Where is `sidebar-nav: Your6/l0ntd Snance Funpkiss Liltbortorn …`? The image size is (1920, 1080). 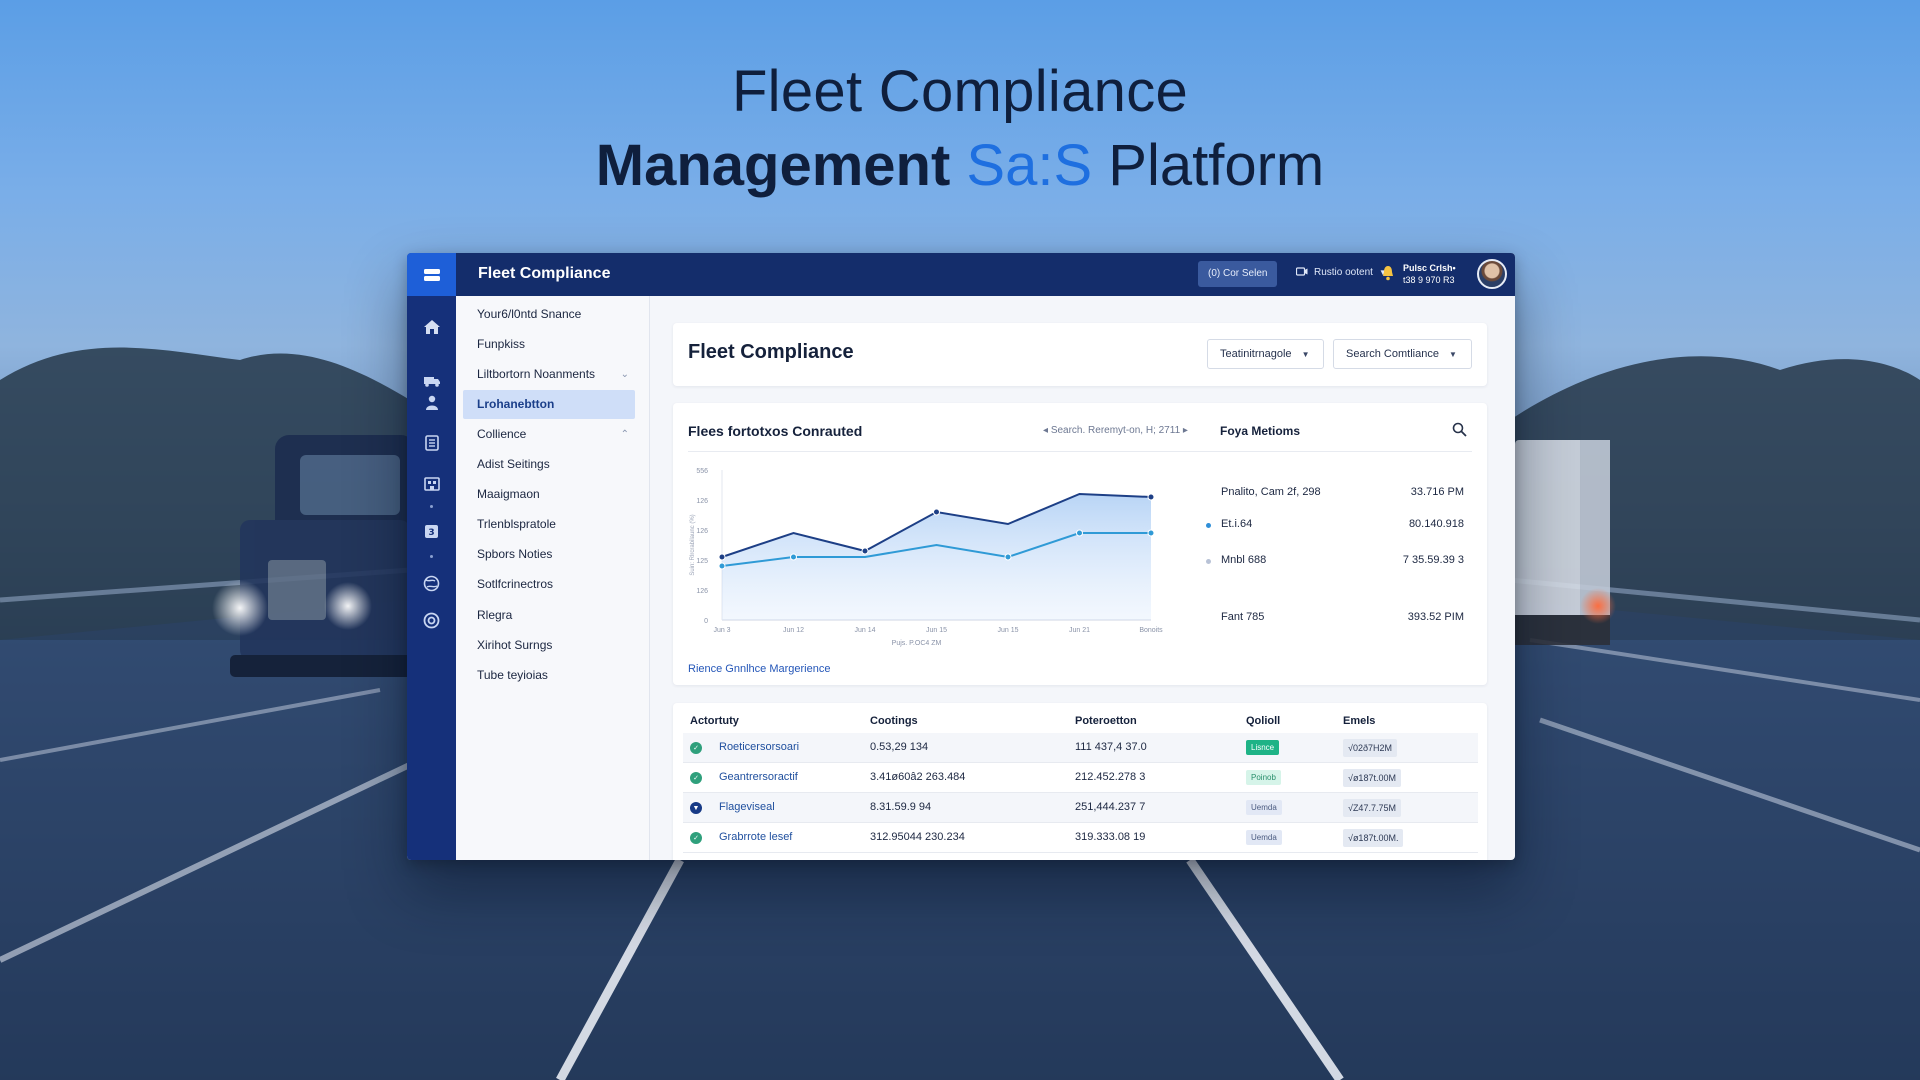 sidebar-nav: Your6/l0ntd Snance Funpkiss Liltbortorn … is located at coordinates (553, 578).